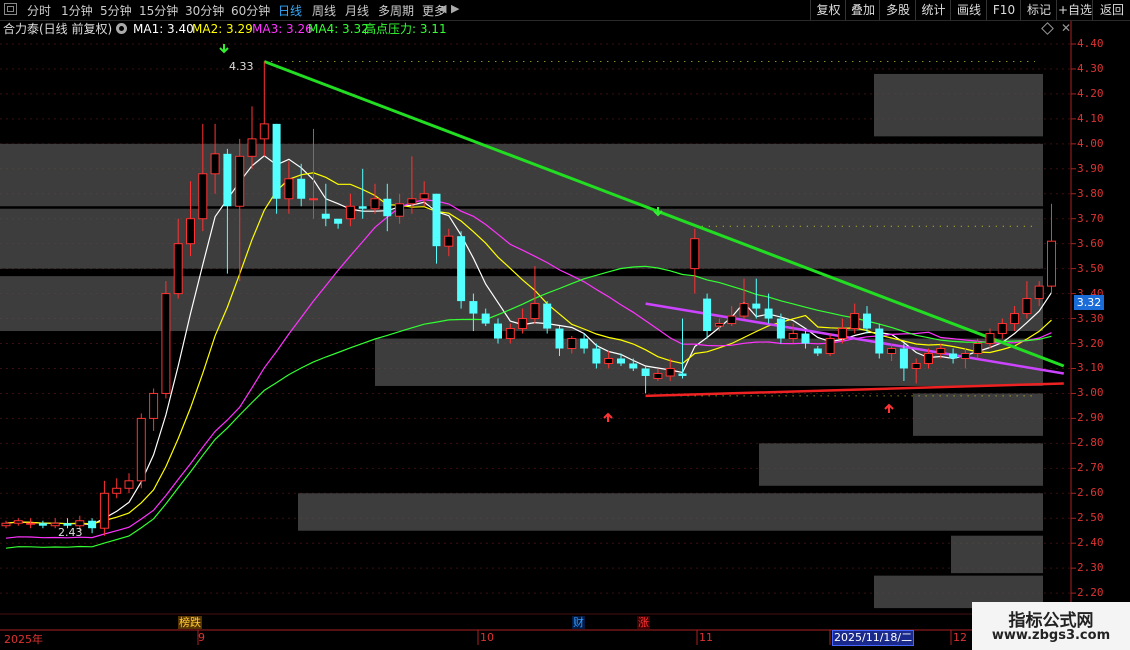 The height and width of the screenshot is (650, 1130). What do you see at coordinates (1090, 468) in the screenshot?
I see `y-tick-label: 2.70` at bounding box center [1090, 468].